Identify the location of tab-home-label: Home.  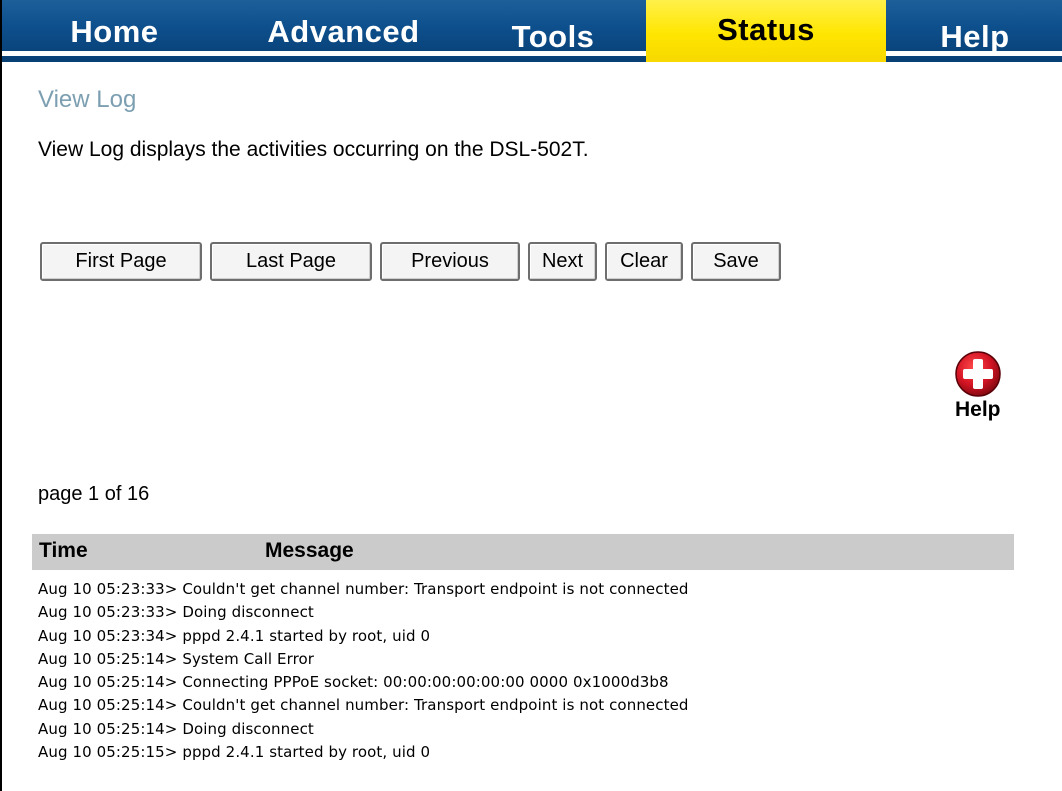
(114, 31).